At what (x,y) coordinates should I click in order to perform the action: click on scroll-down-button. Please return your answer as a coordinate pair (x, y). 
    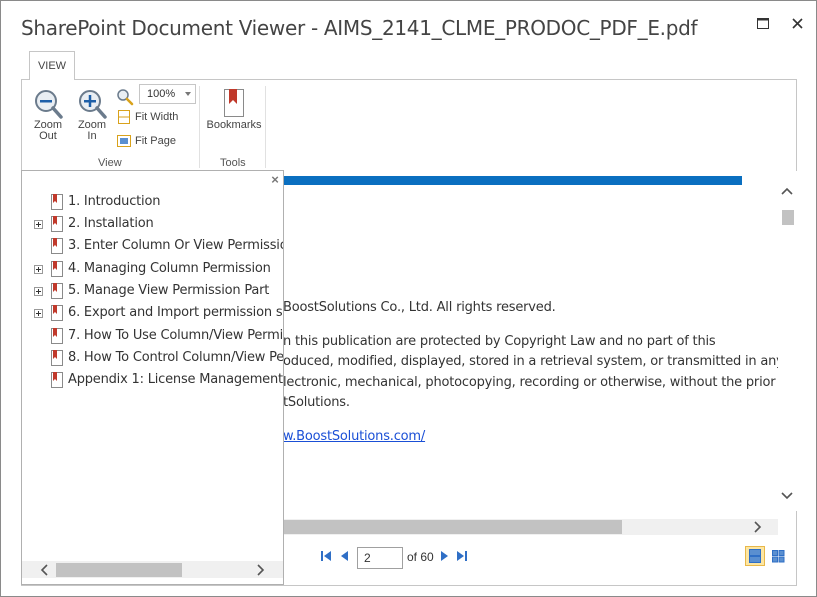
    Looking at the image, I should click on (787, 496).